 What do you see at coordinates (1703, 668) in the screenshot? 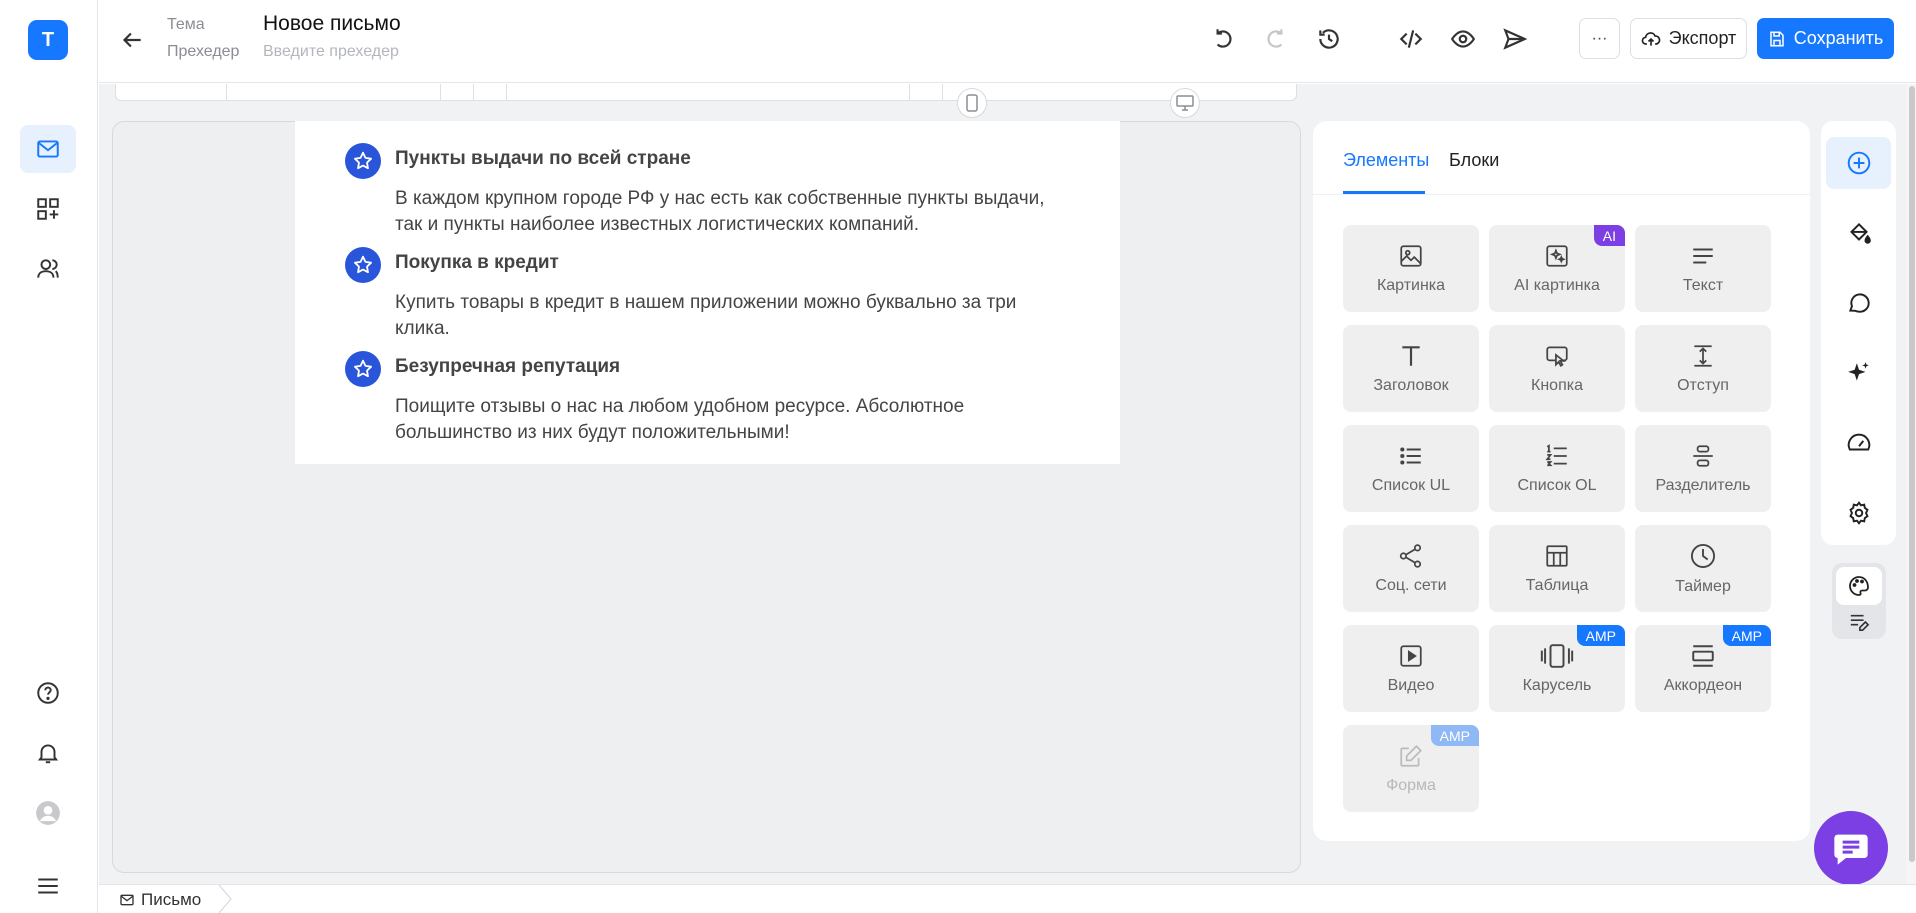
I see `tile-accordion: AMP Аккордеон` at bounding box center [1703, 668].